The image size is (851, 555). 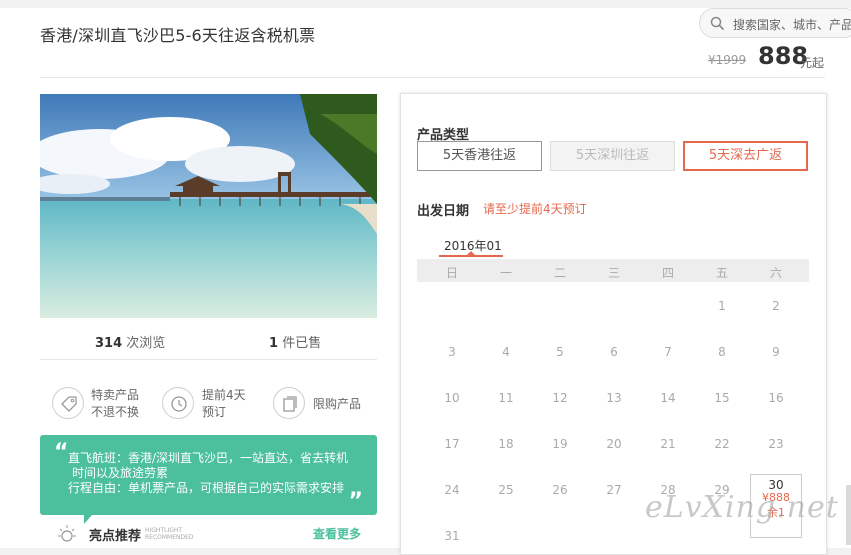 What do you see at coordinates (614, 352) in the screenshot?
I see `calendar-day: 6` at bounding box center [614, 352].